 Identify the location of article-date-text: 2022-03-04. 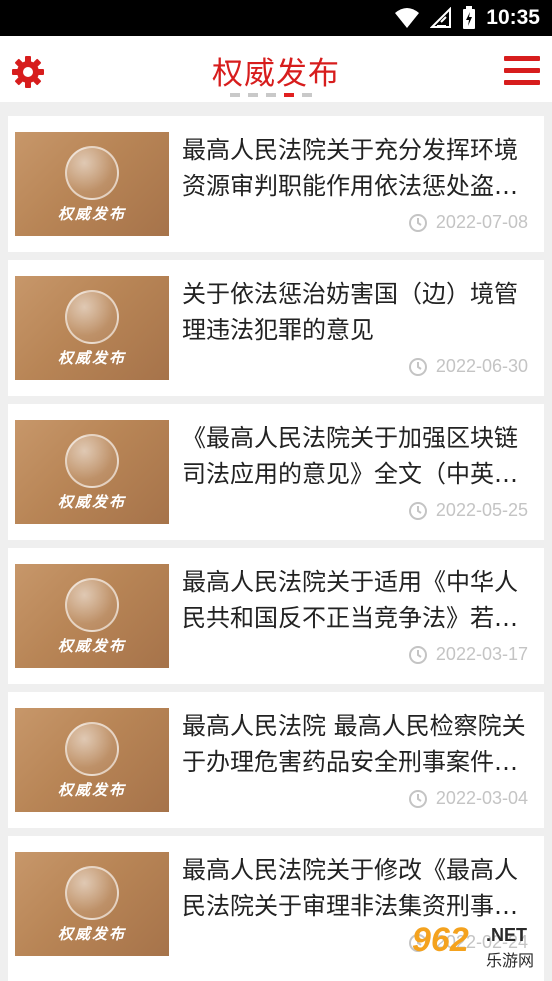
(481, 798).